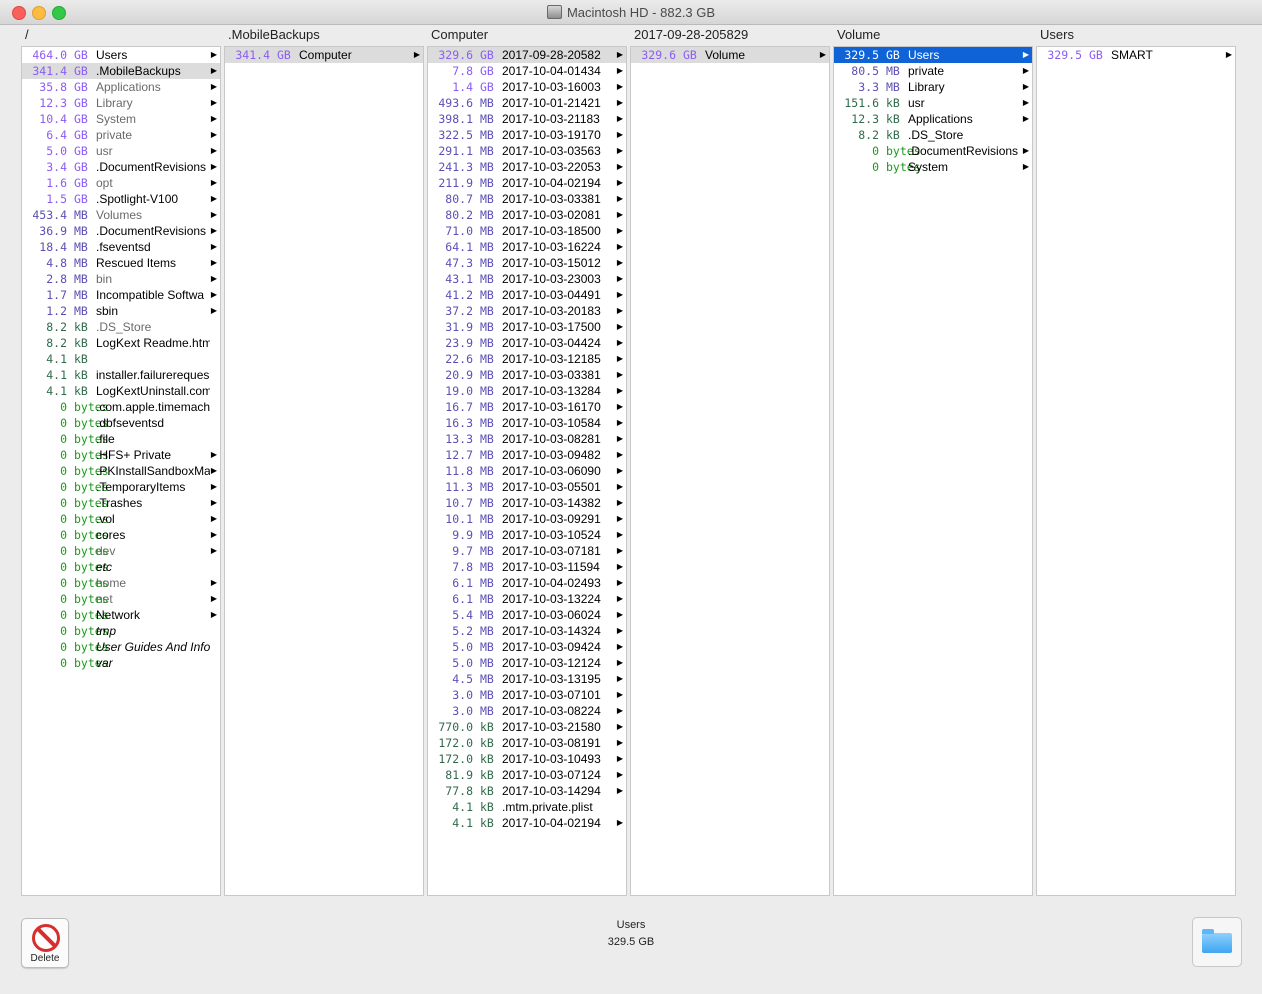  What do you see at coordinates (121, 231) in the screenshot?
I see `list-item: 36.9 MB .DocumentRevisions ▶` at bounding box center [121, 231].